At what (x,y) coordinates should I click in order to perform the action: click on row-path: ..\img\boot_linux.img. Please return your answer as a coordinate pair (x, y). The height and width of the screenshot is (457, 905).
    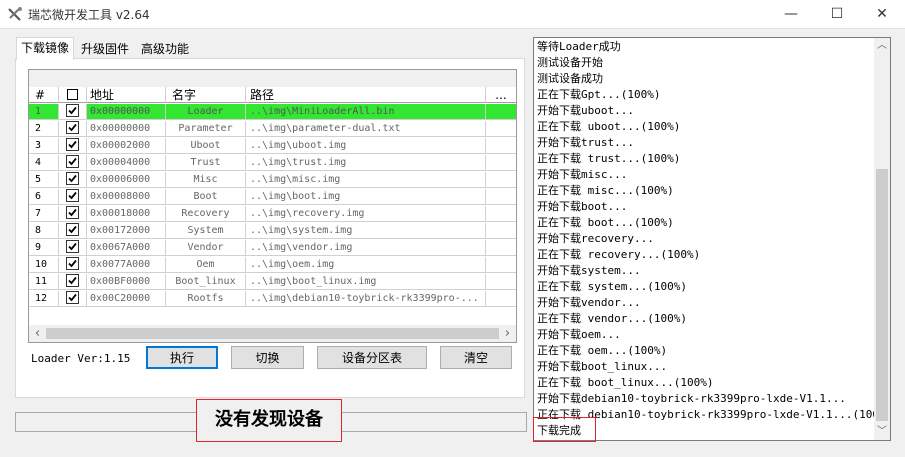
    Looking at the image, I should click on (366, 282).